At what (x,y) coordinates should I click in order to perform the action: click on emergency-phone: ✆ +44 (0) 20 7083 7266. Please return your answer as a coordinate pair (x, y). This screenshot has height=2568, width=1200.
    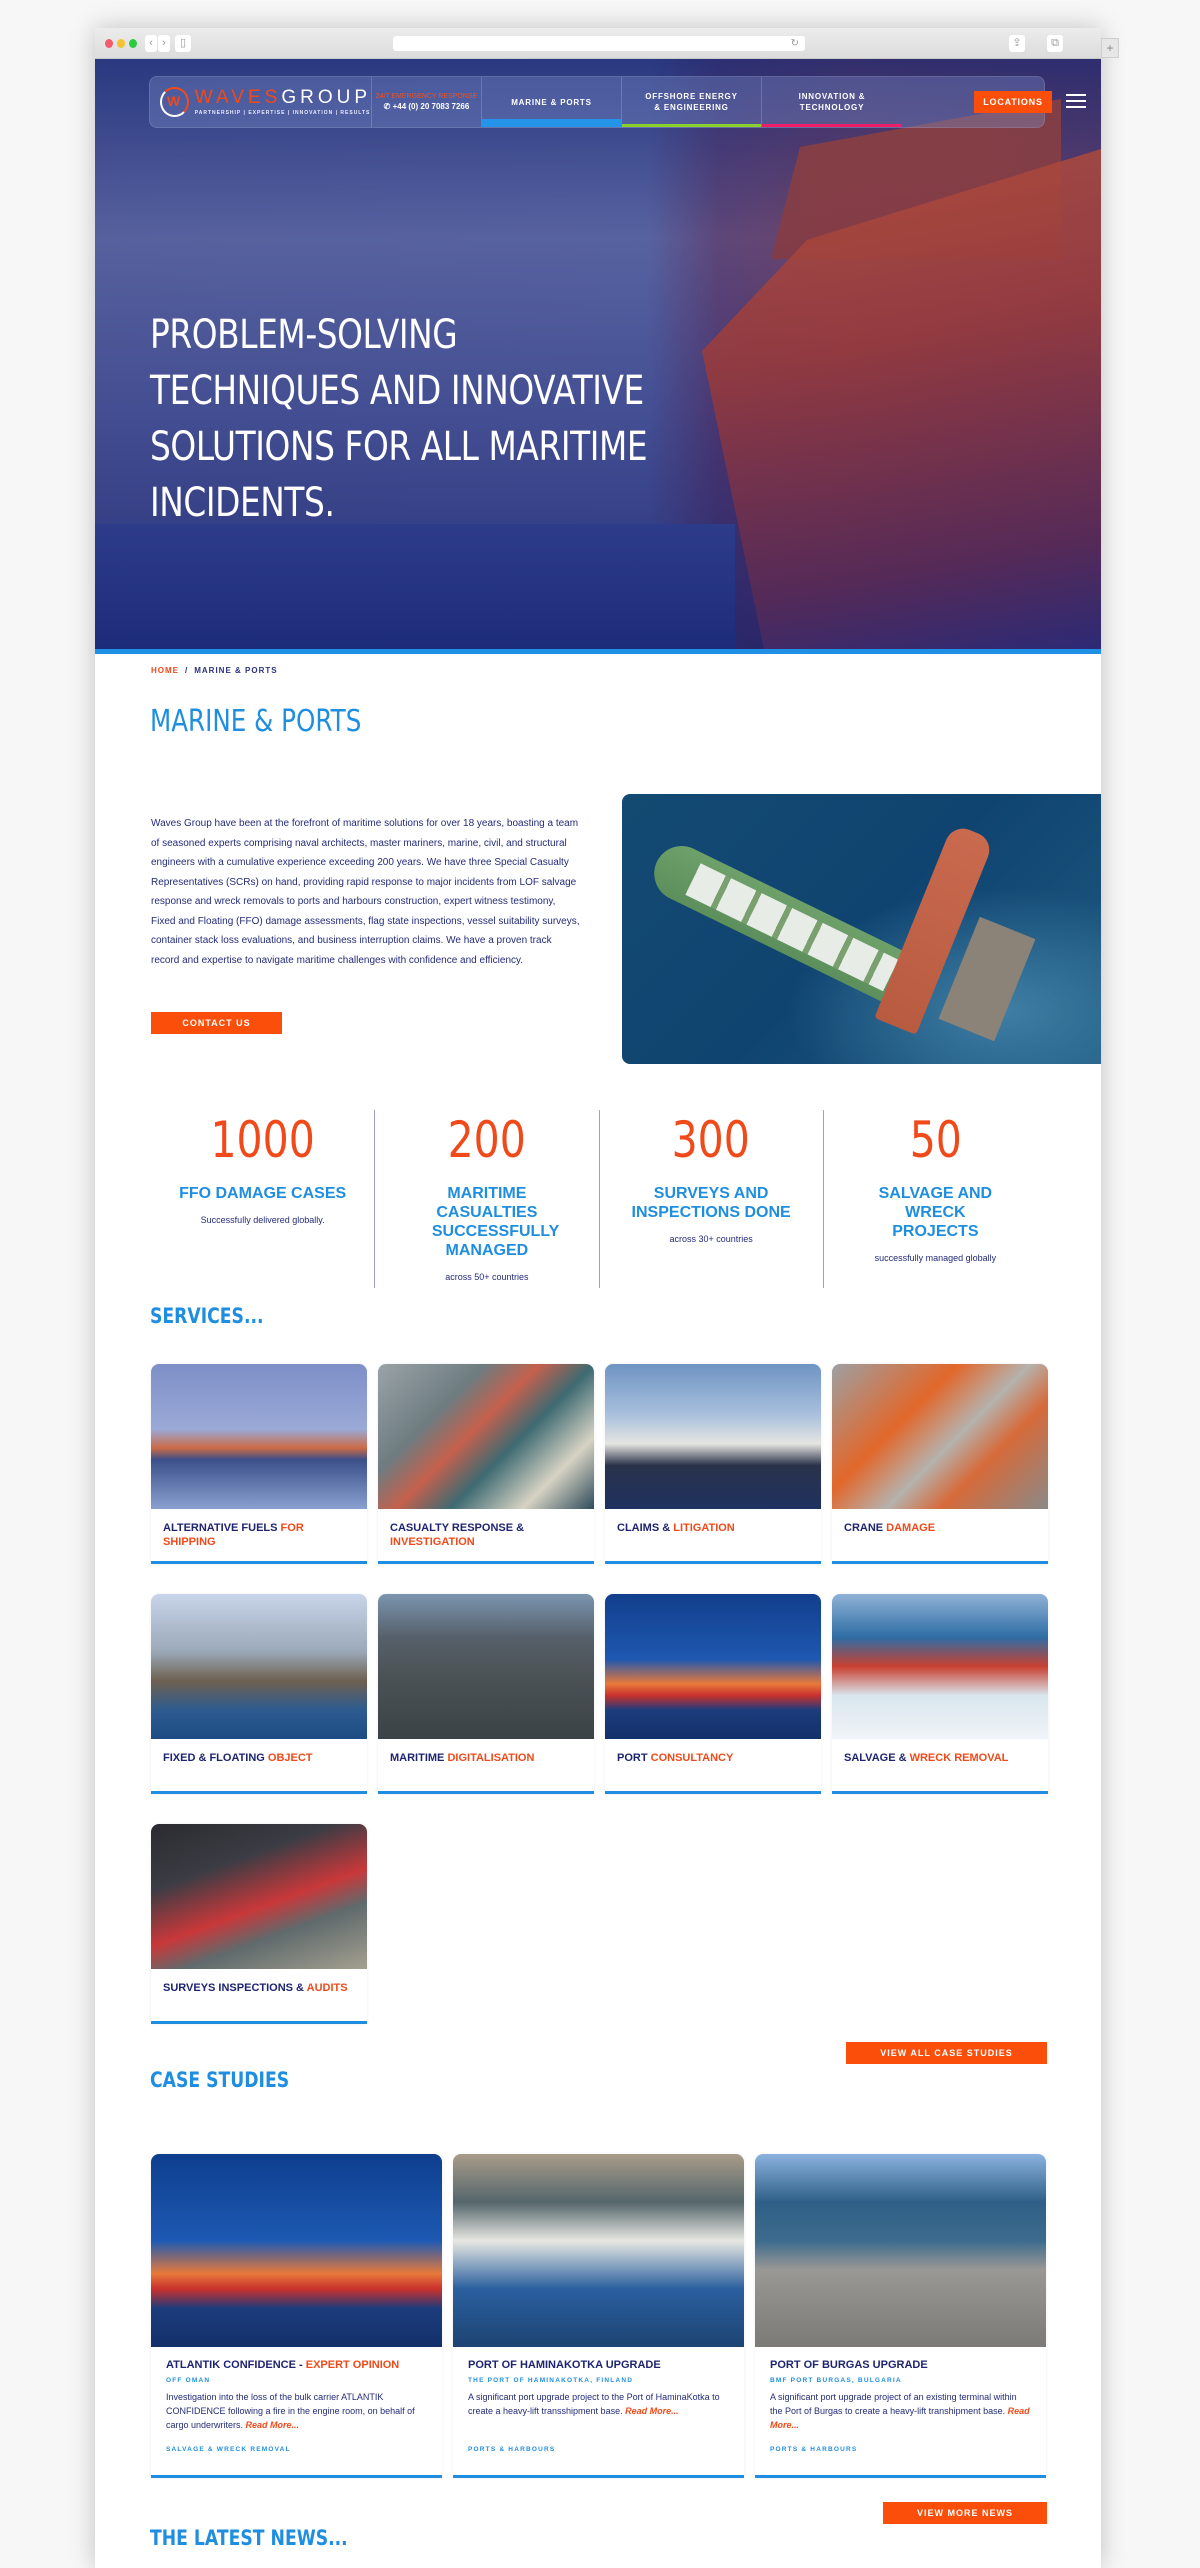
    Looking at the image, I should click on (427, 106).